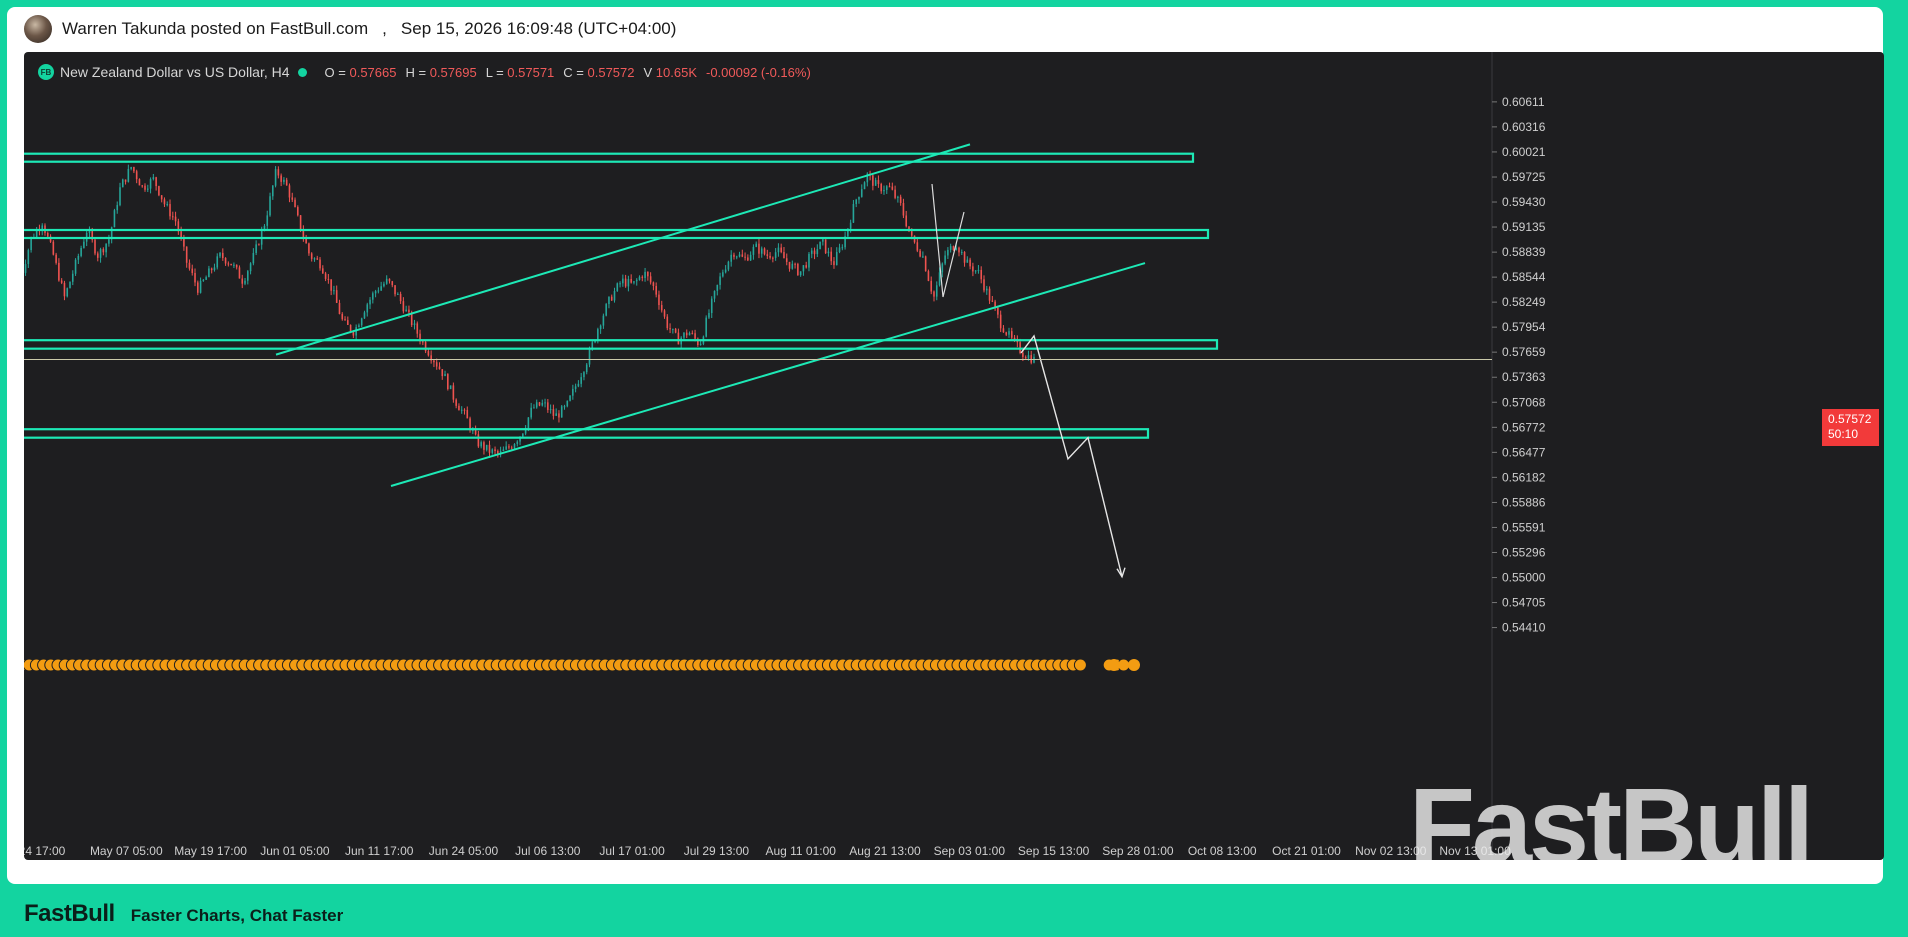 This screenshot has height=937, width=1908. Describe the element at coordinates (1071, 455) in the screenshot. I see `projection-path` at that location.